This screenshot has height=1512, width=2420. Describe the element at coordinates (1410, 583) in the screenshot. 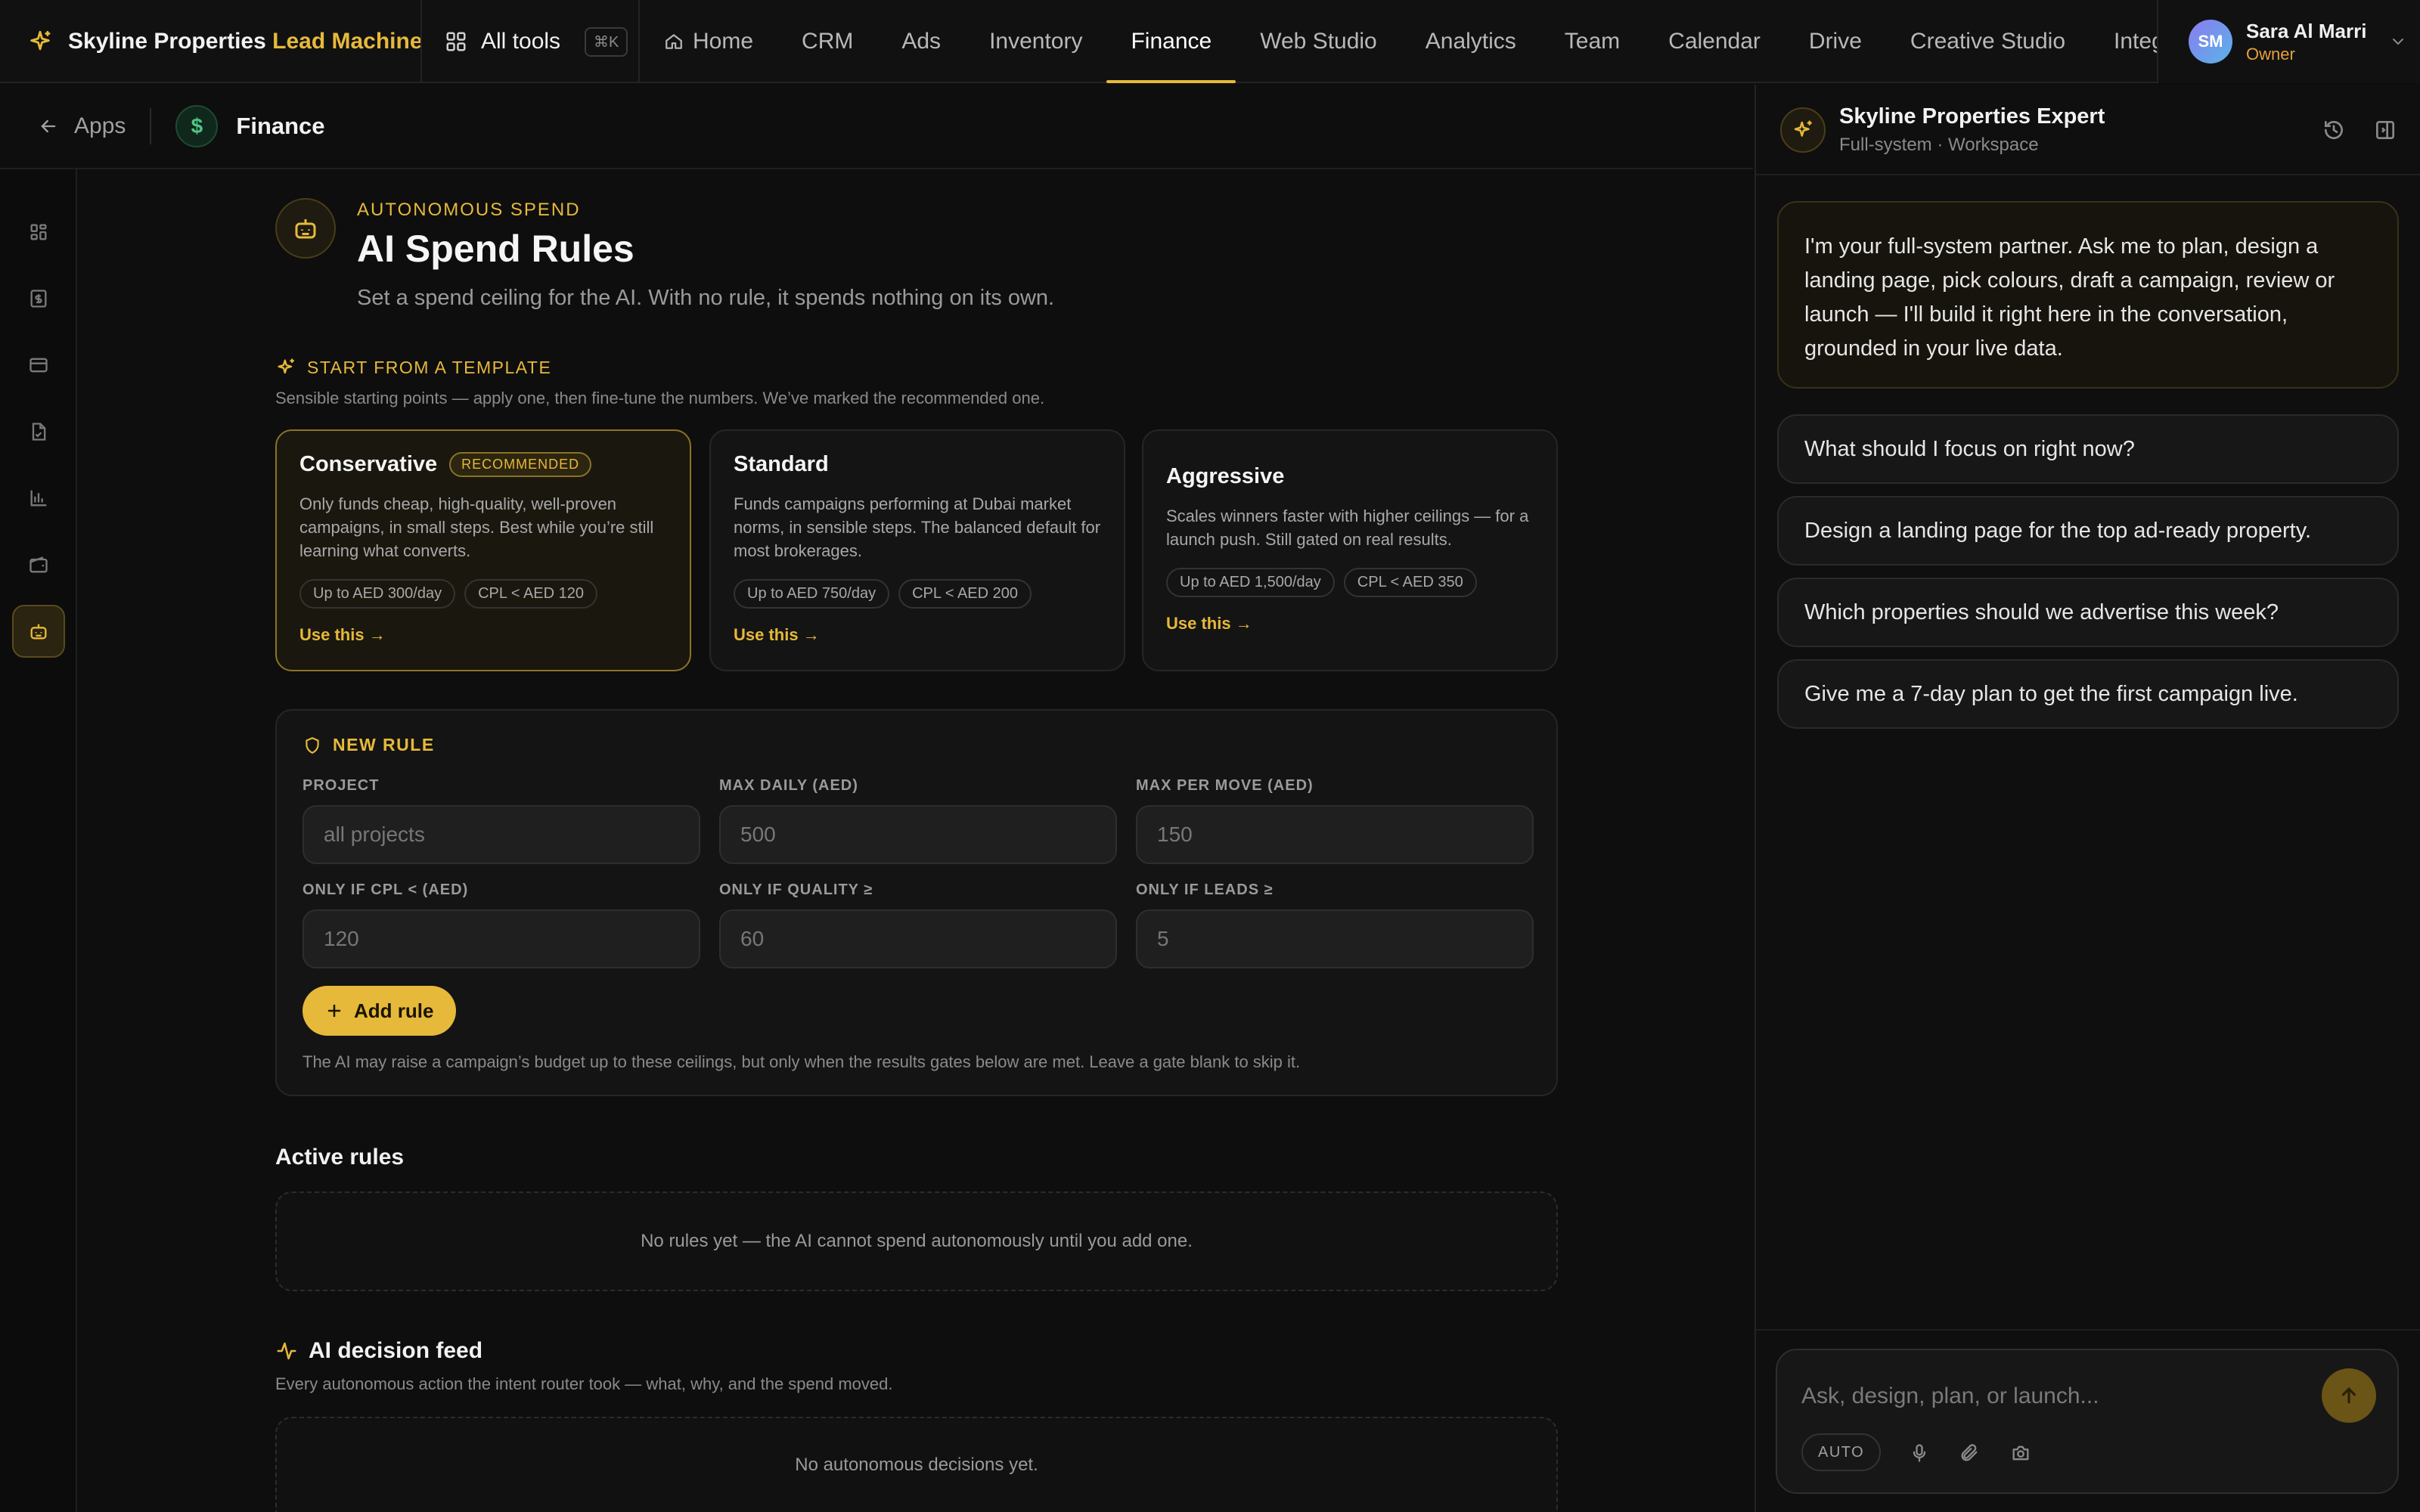

I see `cpl-chip: CPL < AED 350` at that location.